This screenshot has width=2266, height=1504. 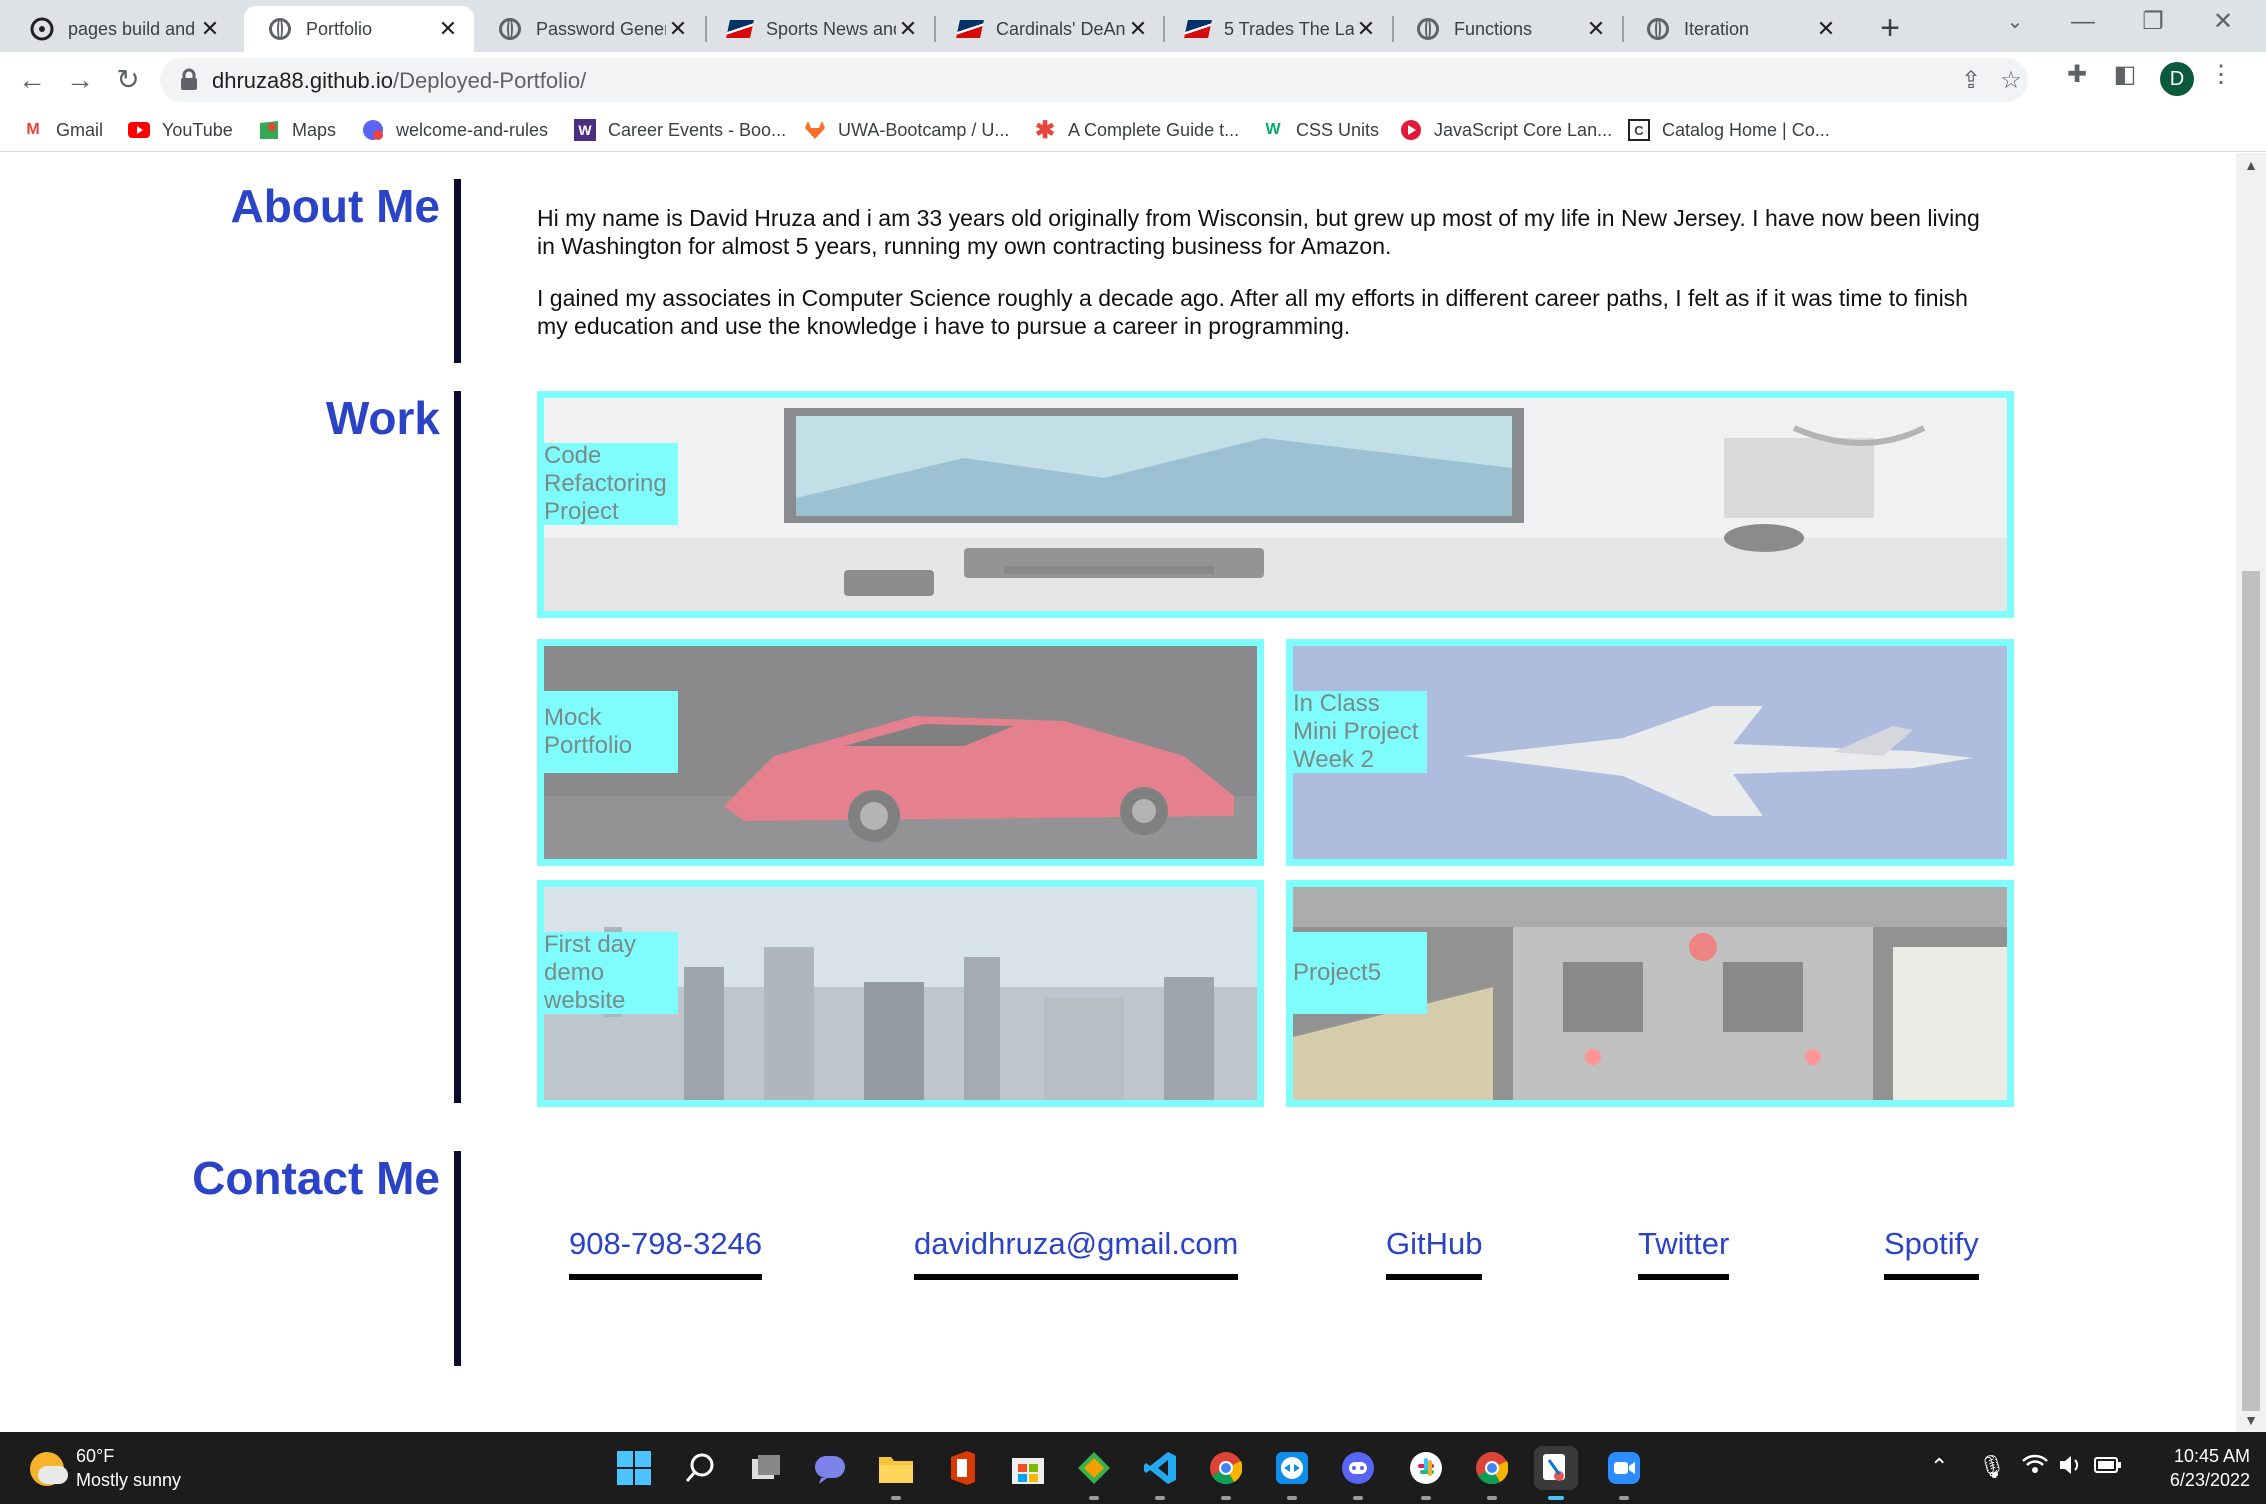 What do you see at coordinates (2223, 22) in the screenshot?
I see `close-window-button: ✕` at bounding box center [2223, 22].